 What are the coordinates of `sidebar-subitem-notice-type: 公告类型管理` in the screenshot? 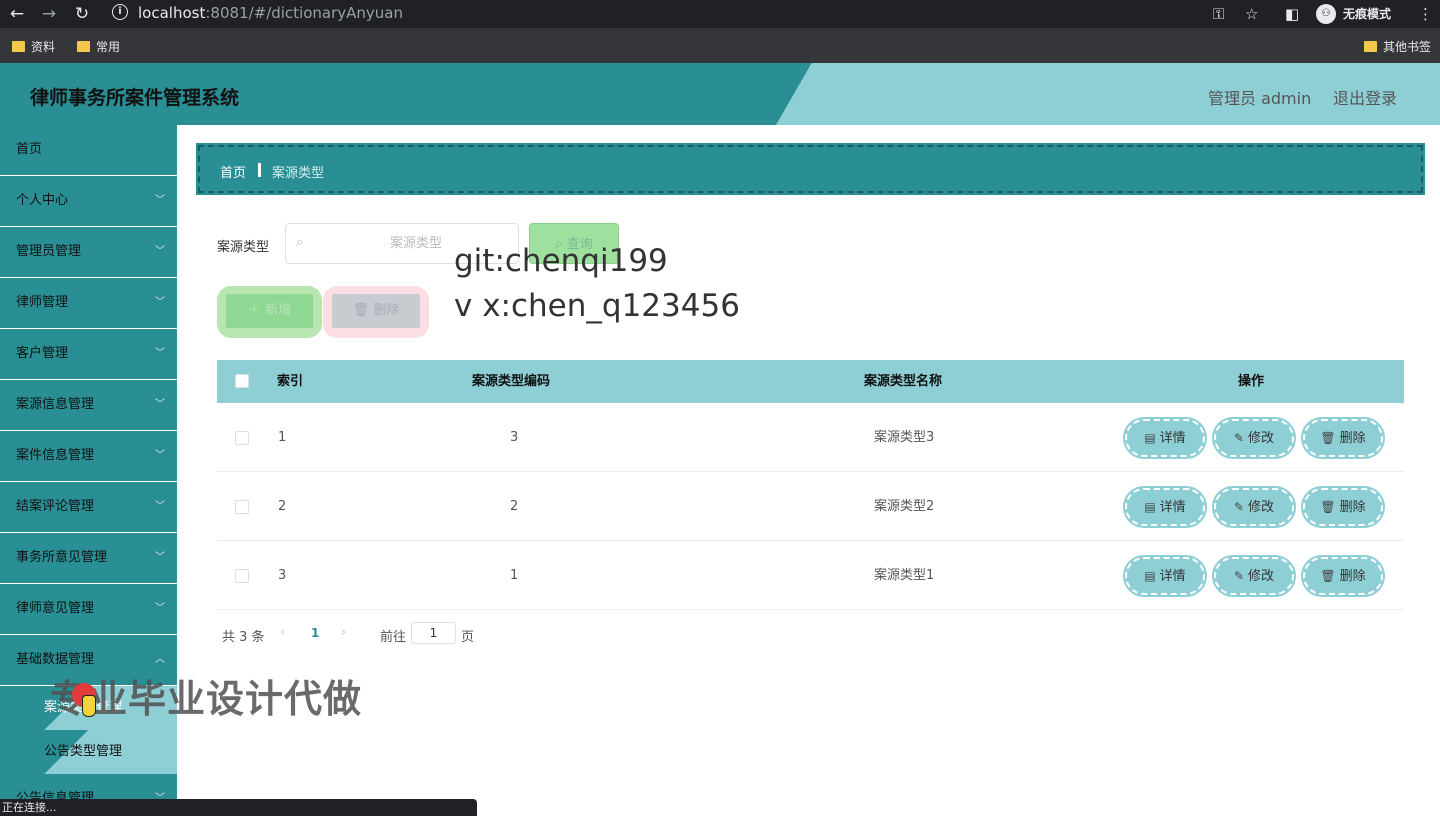 It's located at (88, 752).